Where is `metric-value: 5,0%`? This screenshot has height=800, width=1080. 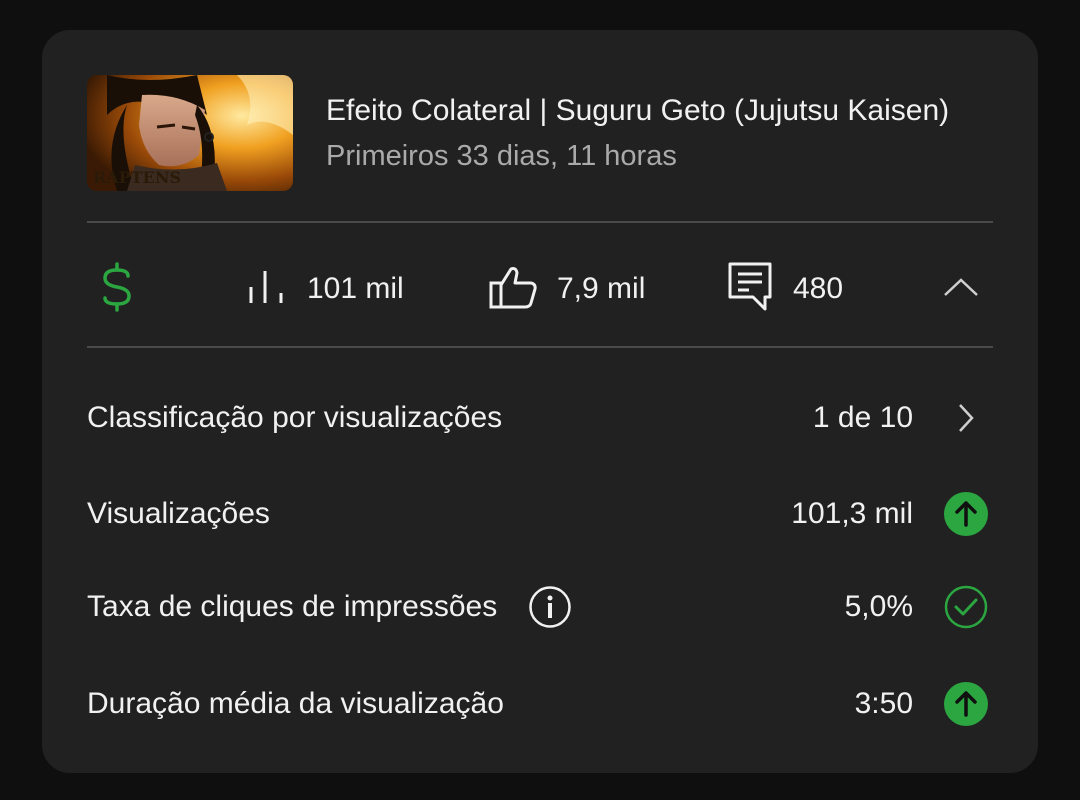 metric-value: 5,0% is located at coordinates (878, 606).